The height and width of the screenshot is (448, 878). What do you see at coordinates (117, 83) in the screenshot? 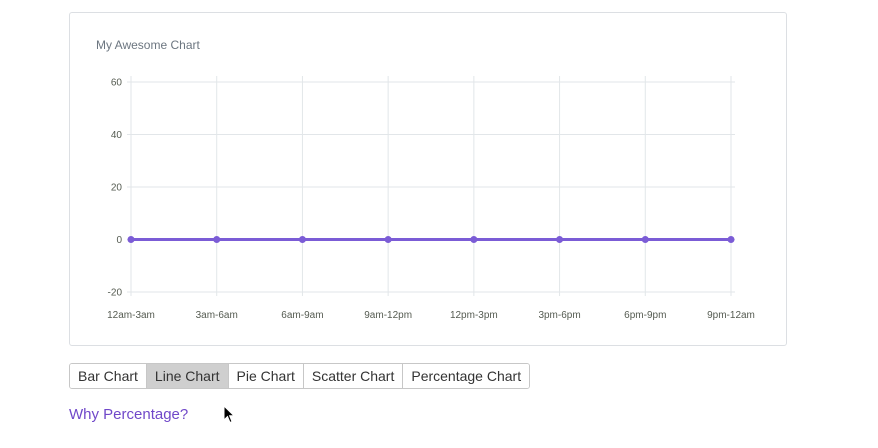
I see `y-tick-label: 60` at bounding box center [117, 83].